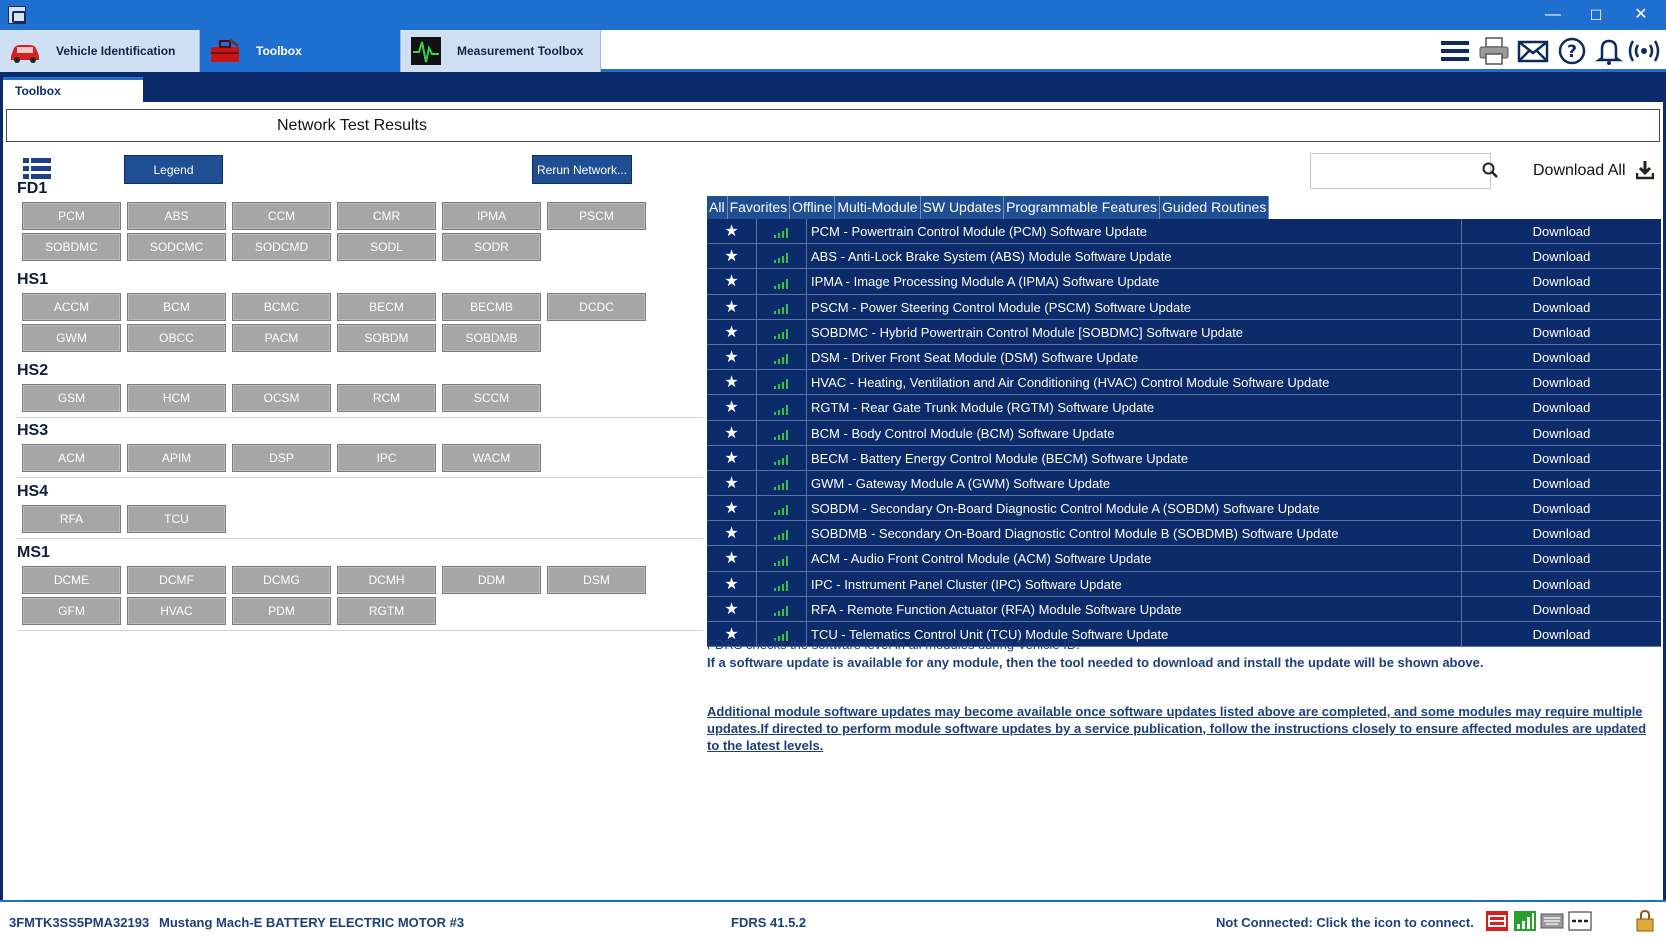 This screenshot has width=1666, height=938. I want to click on module-button-sccm: SCCM, so click(491, 398).